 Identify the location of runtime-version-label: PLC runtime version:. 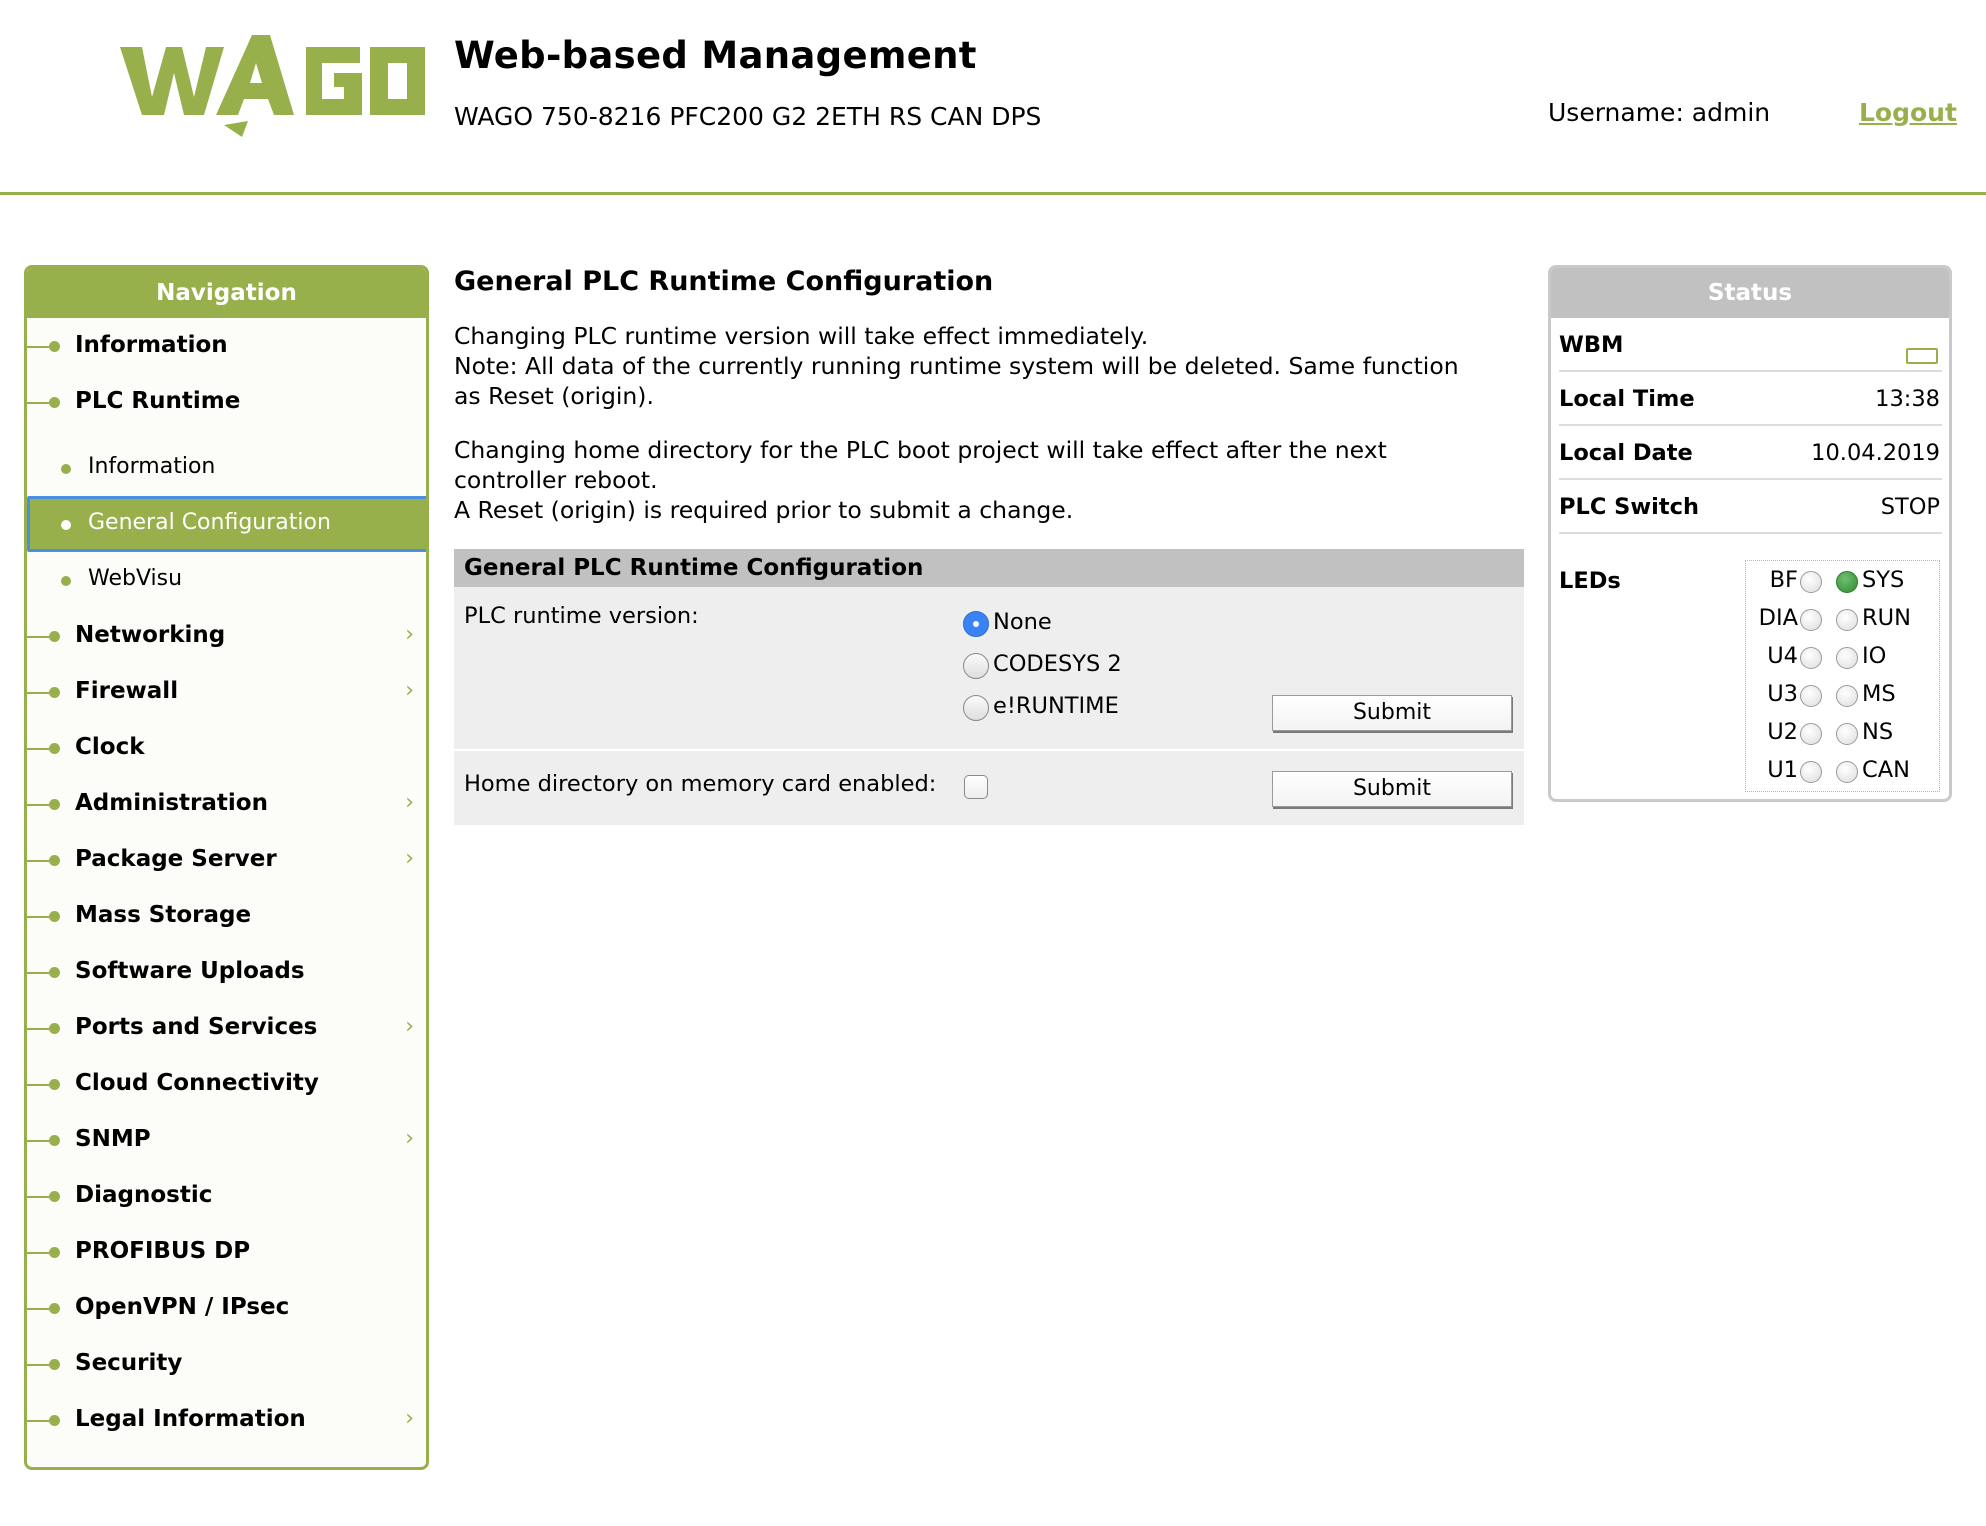
(581, 616).